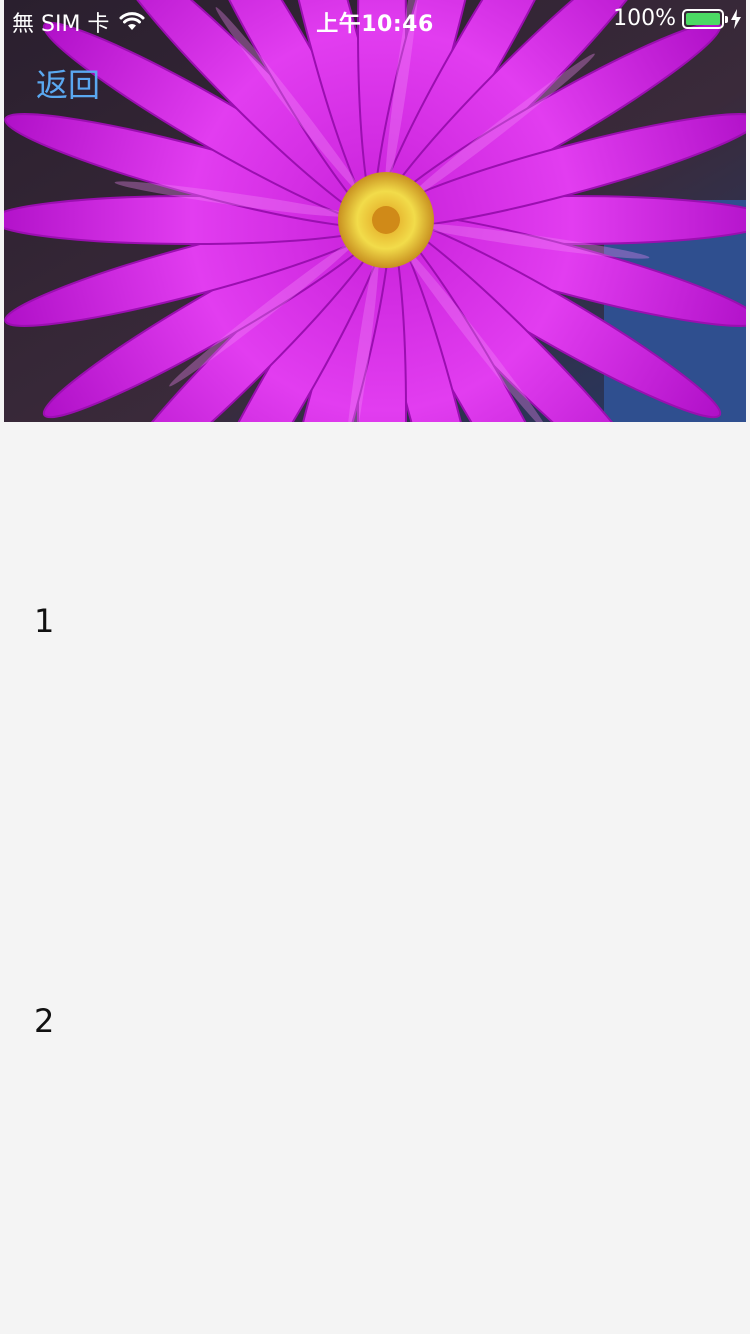  Describe the element at coordinates (44, 1021) in the screenshot. I see `list-item: 2` at that location.